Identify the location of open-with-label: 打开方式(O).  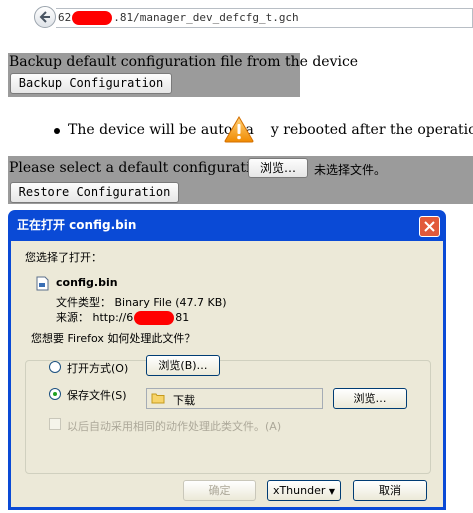
(97, 368).